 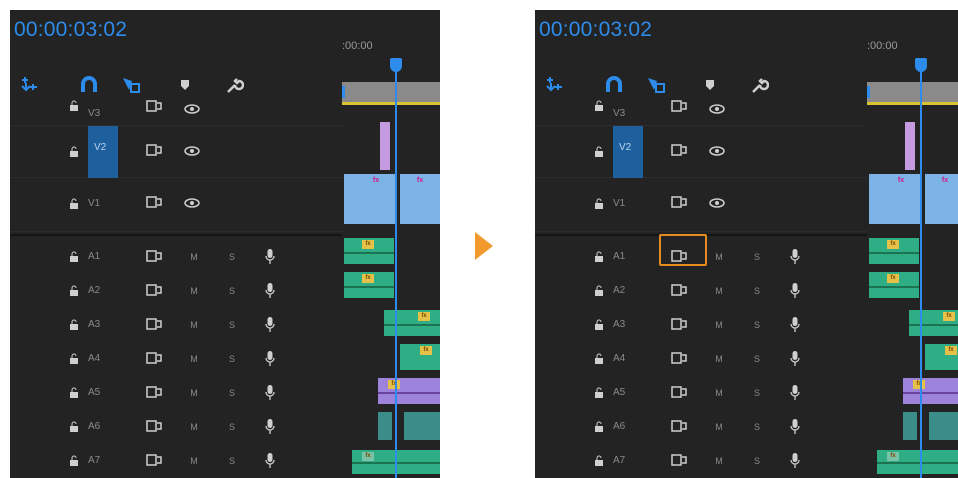 What do you see at coordinates (131, 85) in the screenshot?
I see `linked-selection-icon` at bounding box center [131, 85].